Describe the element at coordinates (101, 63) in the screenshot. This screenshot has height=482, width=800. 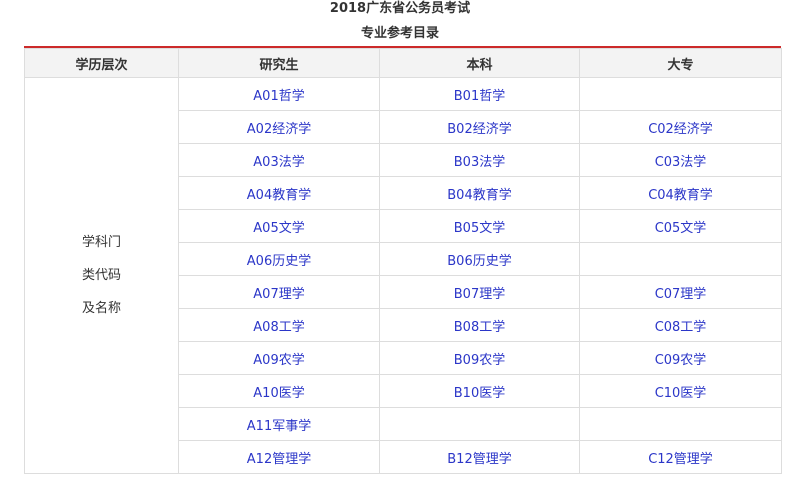
I see `header-education-level: 学历层次` at that location.